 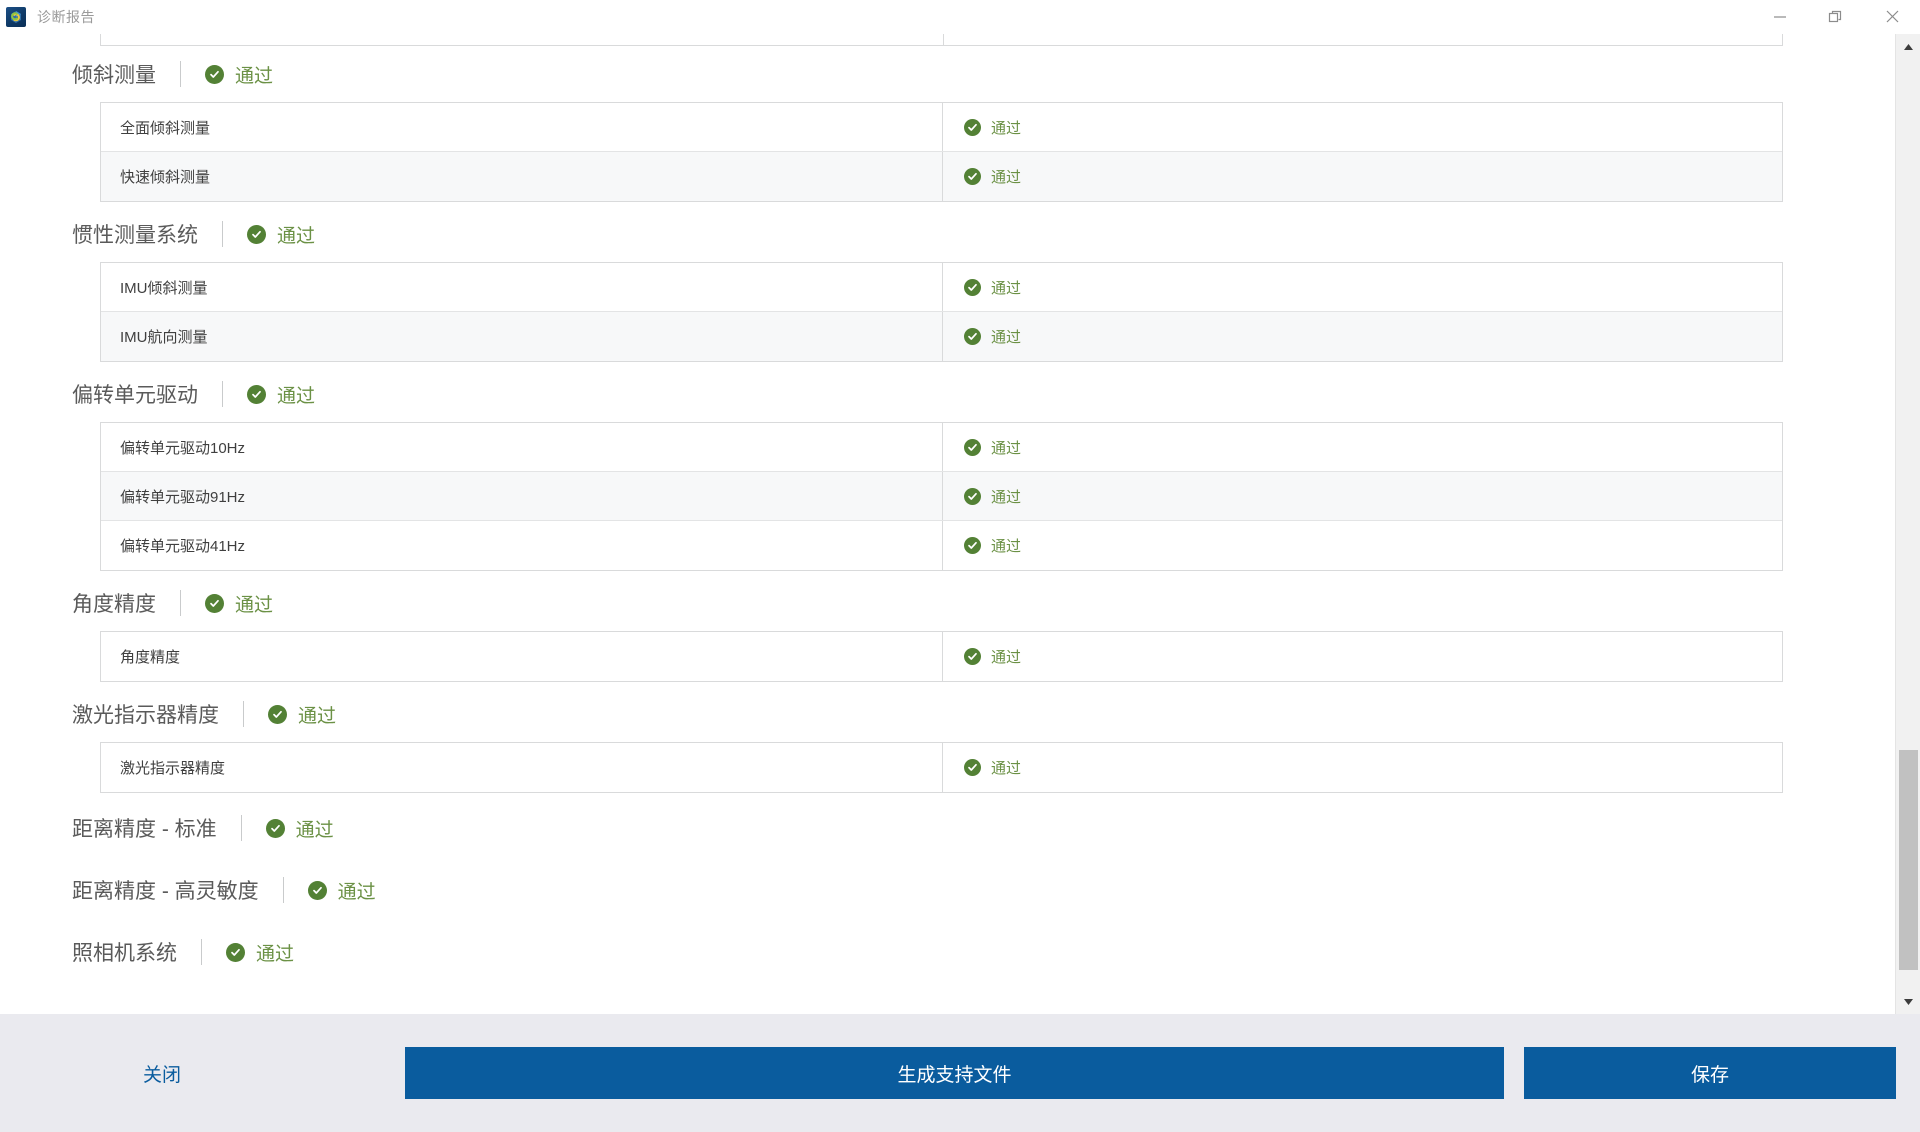 I want to click on section-title: 惯性测量系统, so click(x=135, y=235).